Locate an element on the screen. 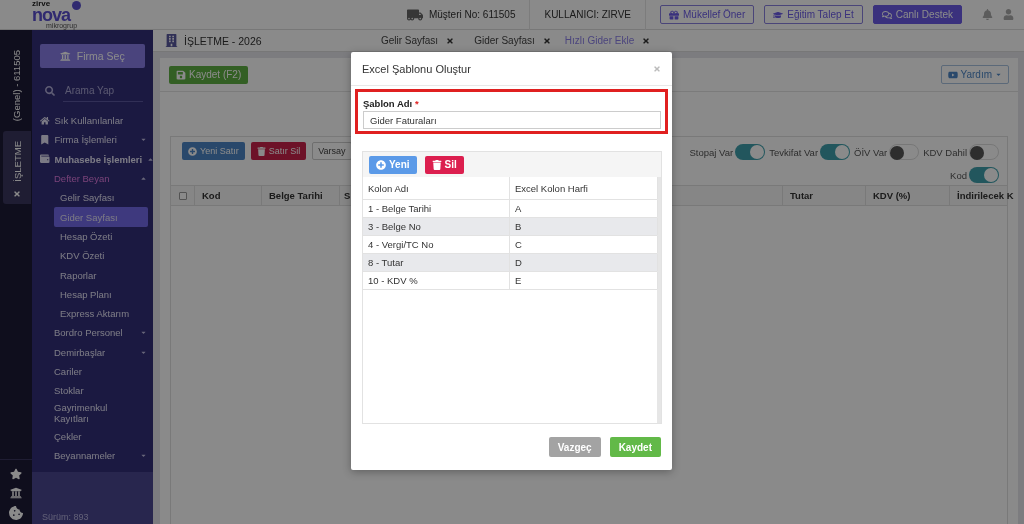 The image size is (1024, 524). column-header: Excel Kolon Harfi is located at coordinates (584, 188).